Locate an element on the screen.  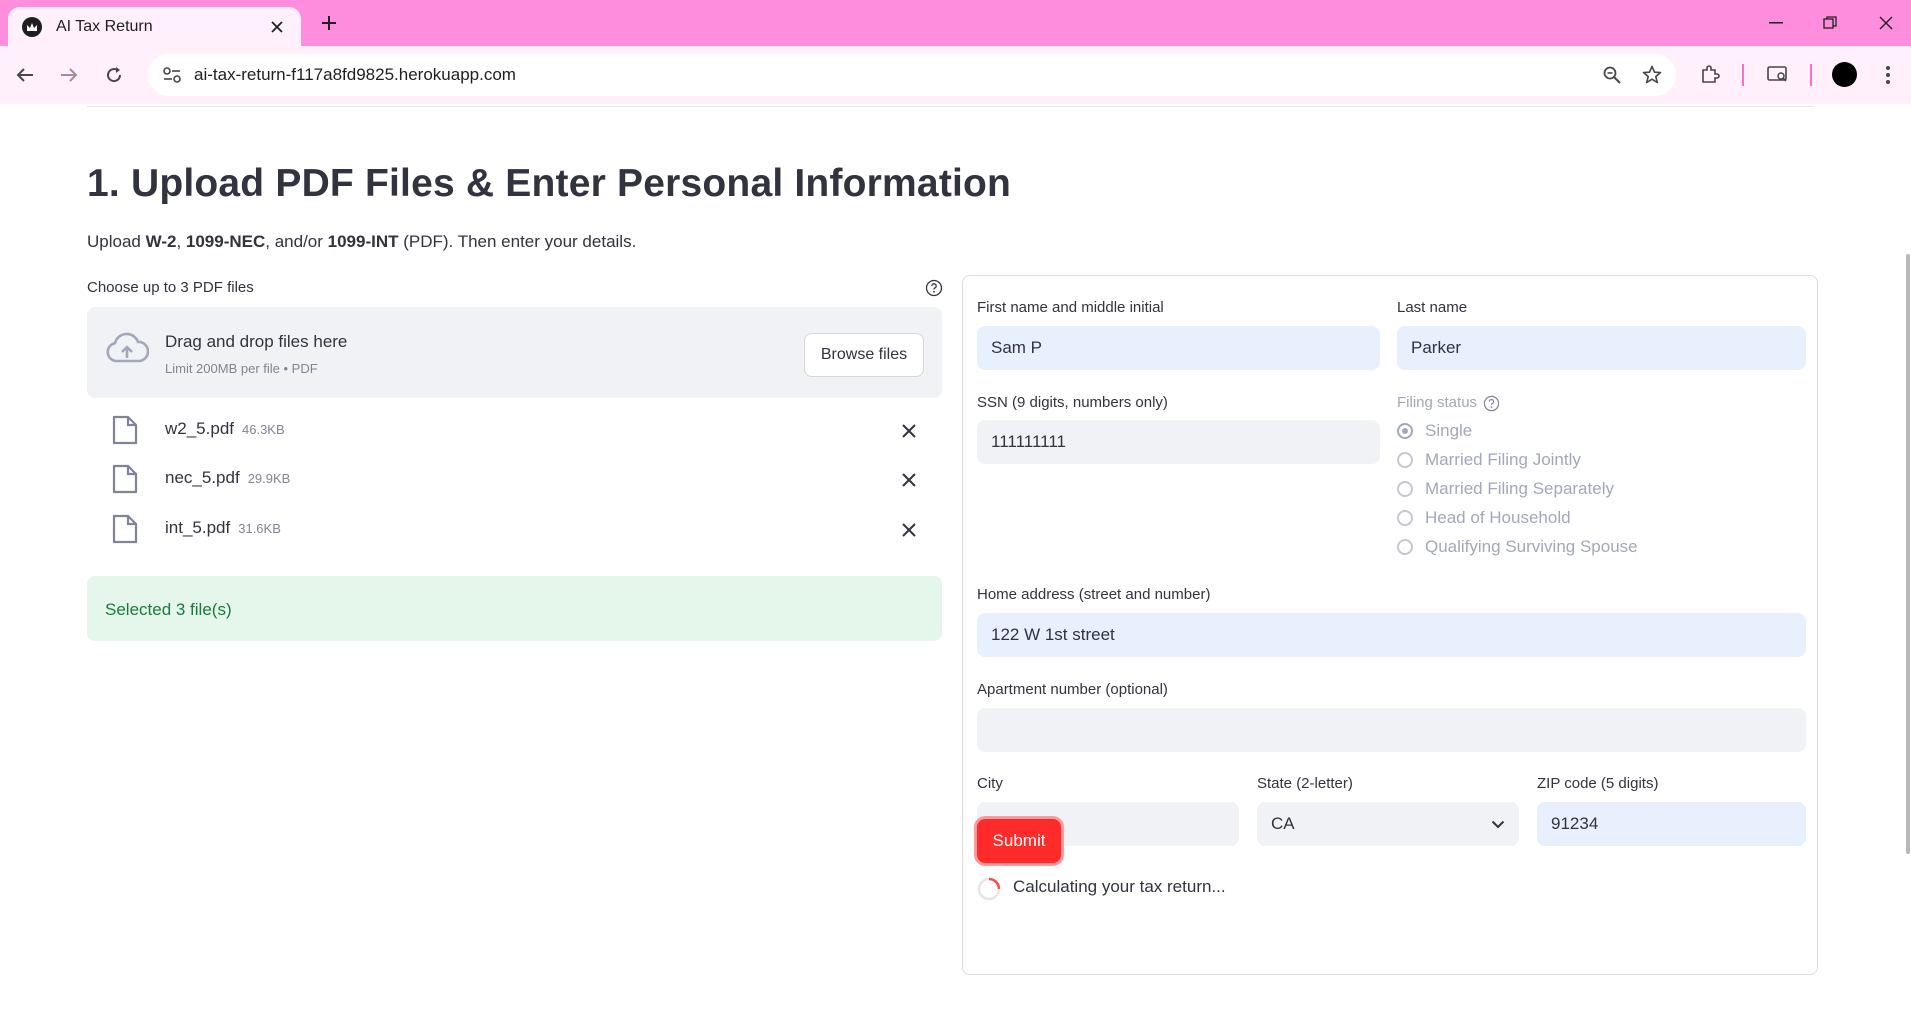
first-name-label: First name and middle initial is located at coordinates (1070, 307).